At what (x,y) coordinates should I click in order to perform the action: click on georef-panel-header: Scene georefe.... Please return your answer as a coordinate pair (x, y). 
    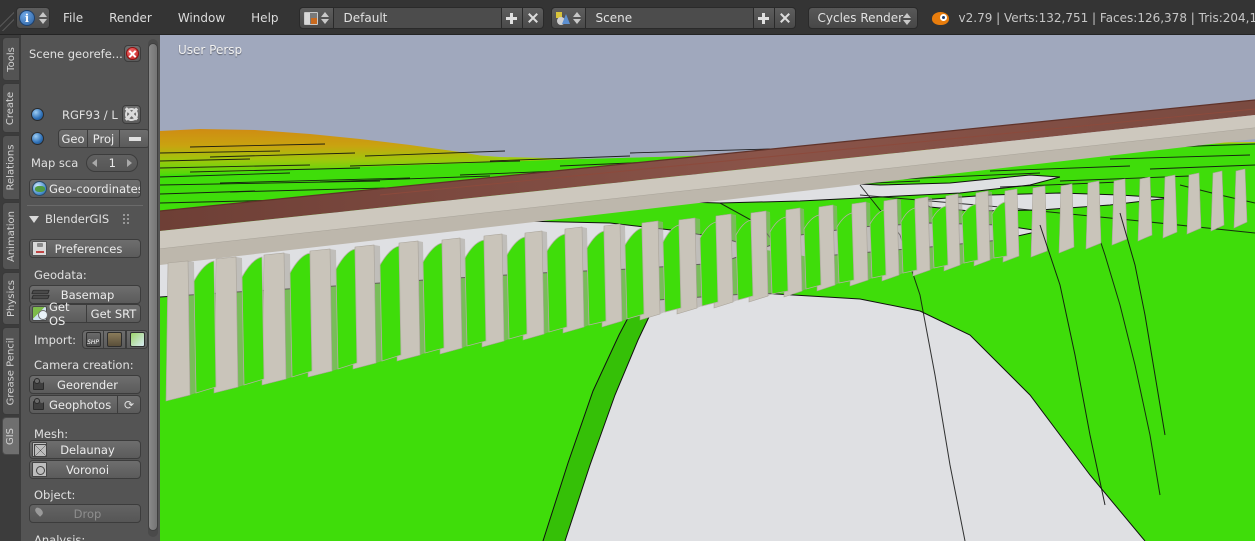
    Looking at the image, I should click on (85, 53).